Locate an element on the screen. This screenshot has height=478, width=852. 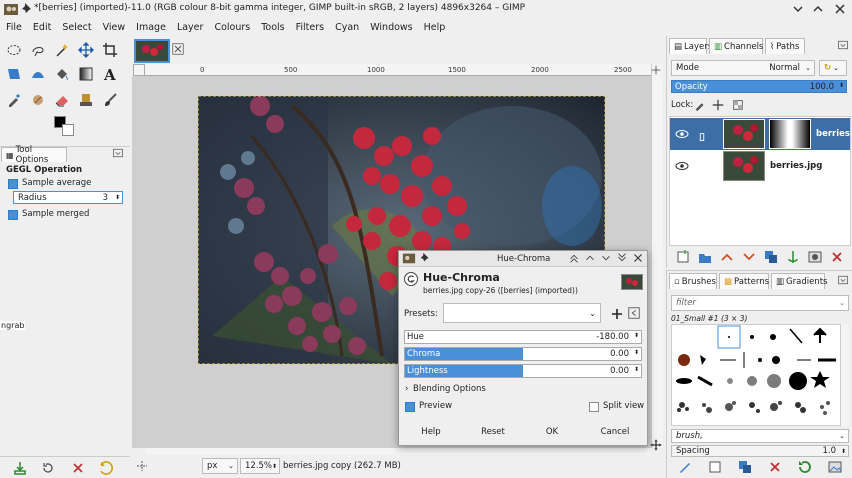
free-select-tool-icon is located at coordinates (38, 50).